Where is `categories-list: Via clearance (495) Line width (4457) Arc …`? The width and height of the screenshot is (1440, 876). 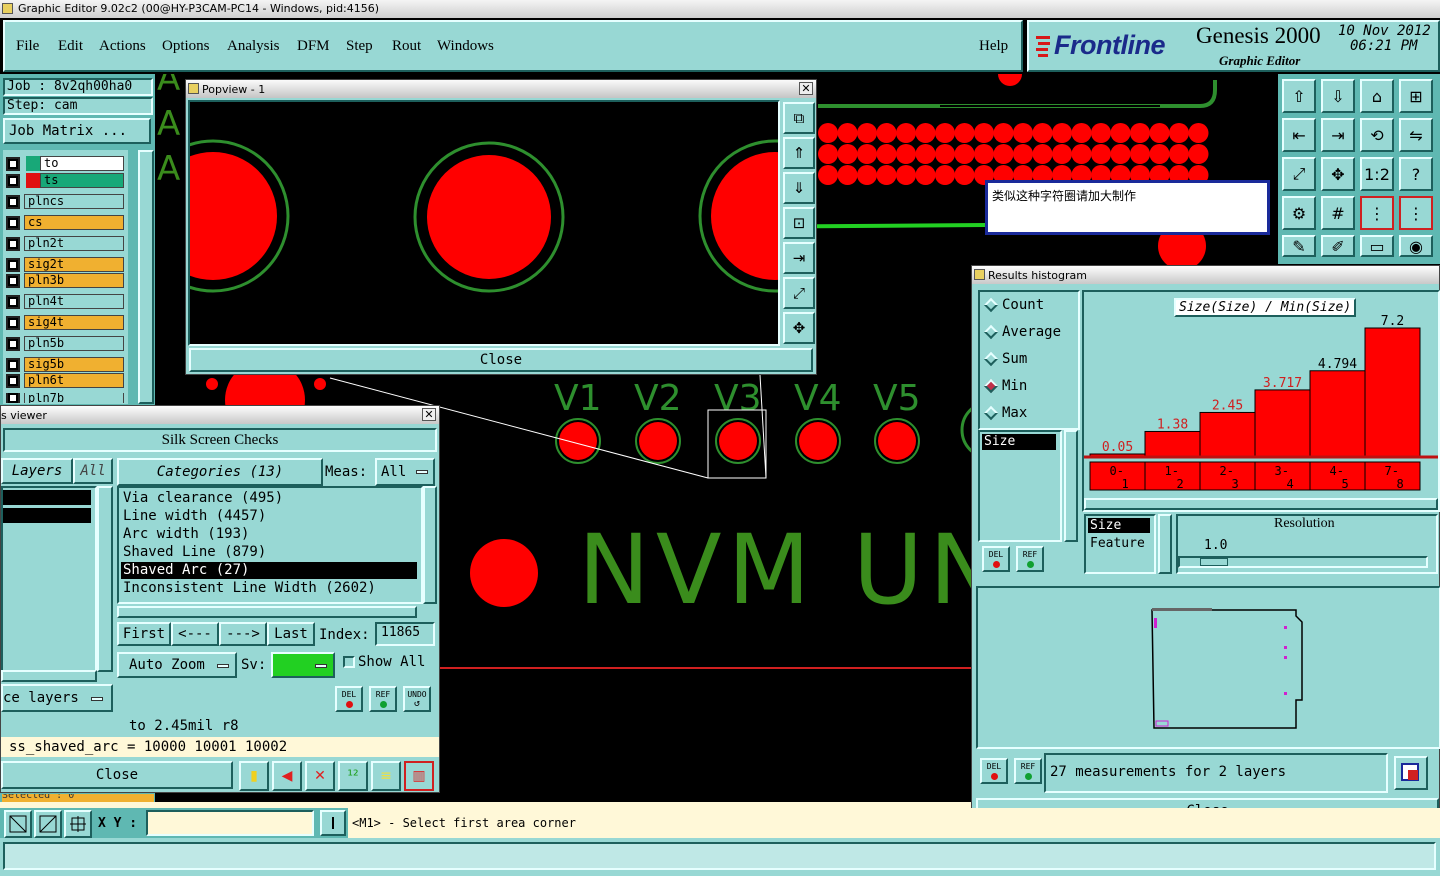
categories-list: Via clearance (495) Line width (4457) Arc … is located at coordinates (270, 545).